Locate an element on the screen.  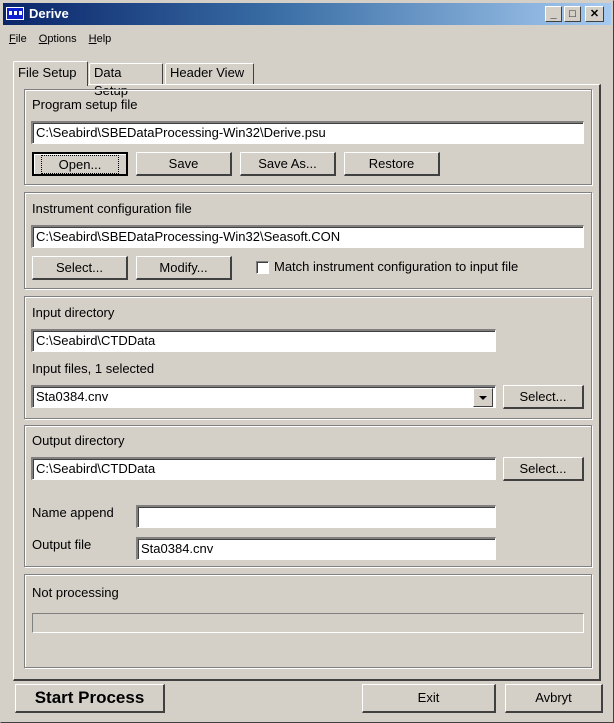
menu-help-rest: elp is located at coordinates (104, 39).